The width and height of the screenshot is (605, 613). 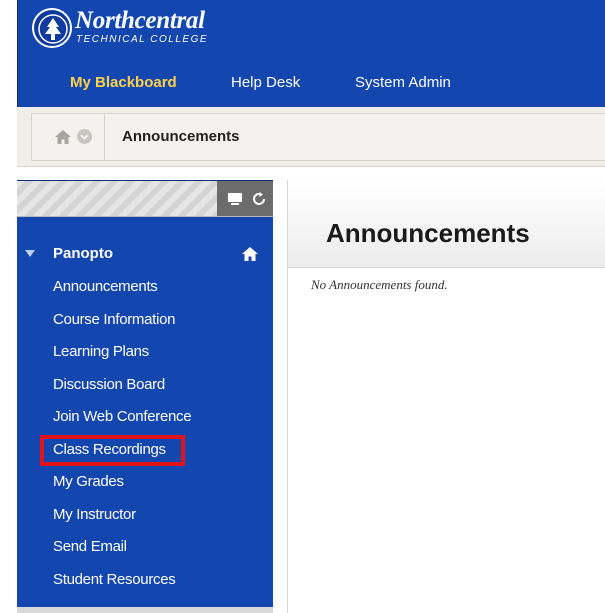 What do you see at coordinates (145, 482) in the screenshot?
I see `menu-item-my-grades: My Grades` at bounding box center [145, 482].